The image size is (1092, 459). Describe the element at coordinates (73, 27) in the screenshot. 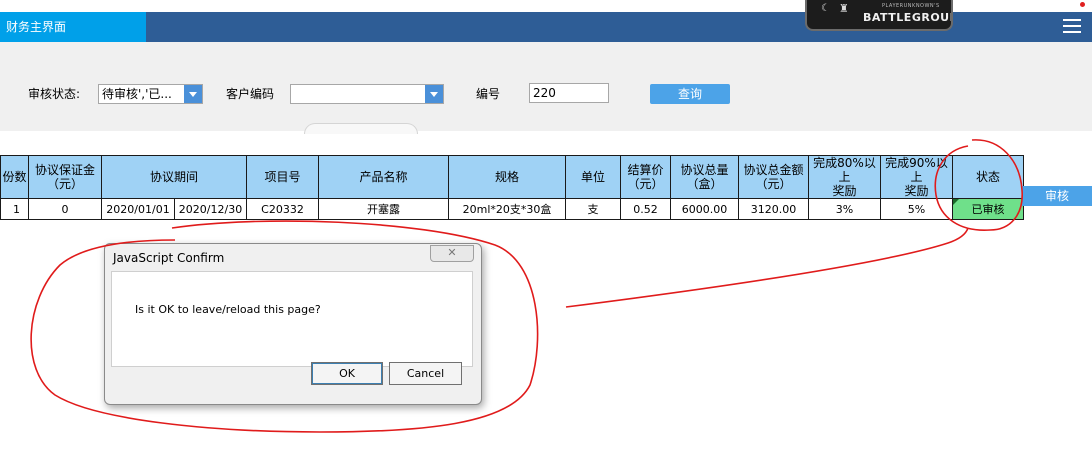

I see `tab-finance-main: 财务主界面` at that location.